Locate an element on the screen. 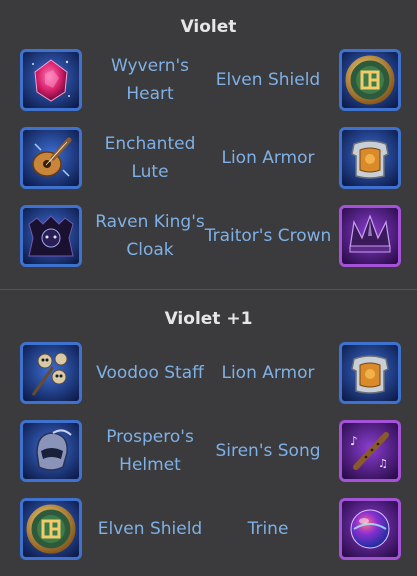  item-pair-row: Raven King's Cloak Traitor's Crown is located at coordinates (208, 236).